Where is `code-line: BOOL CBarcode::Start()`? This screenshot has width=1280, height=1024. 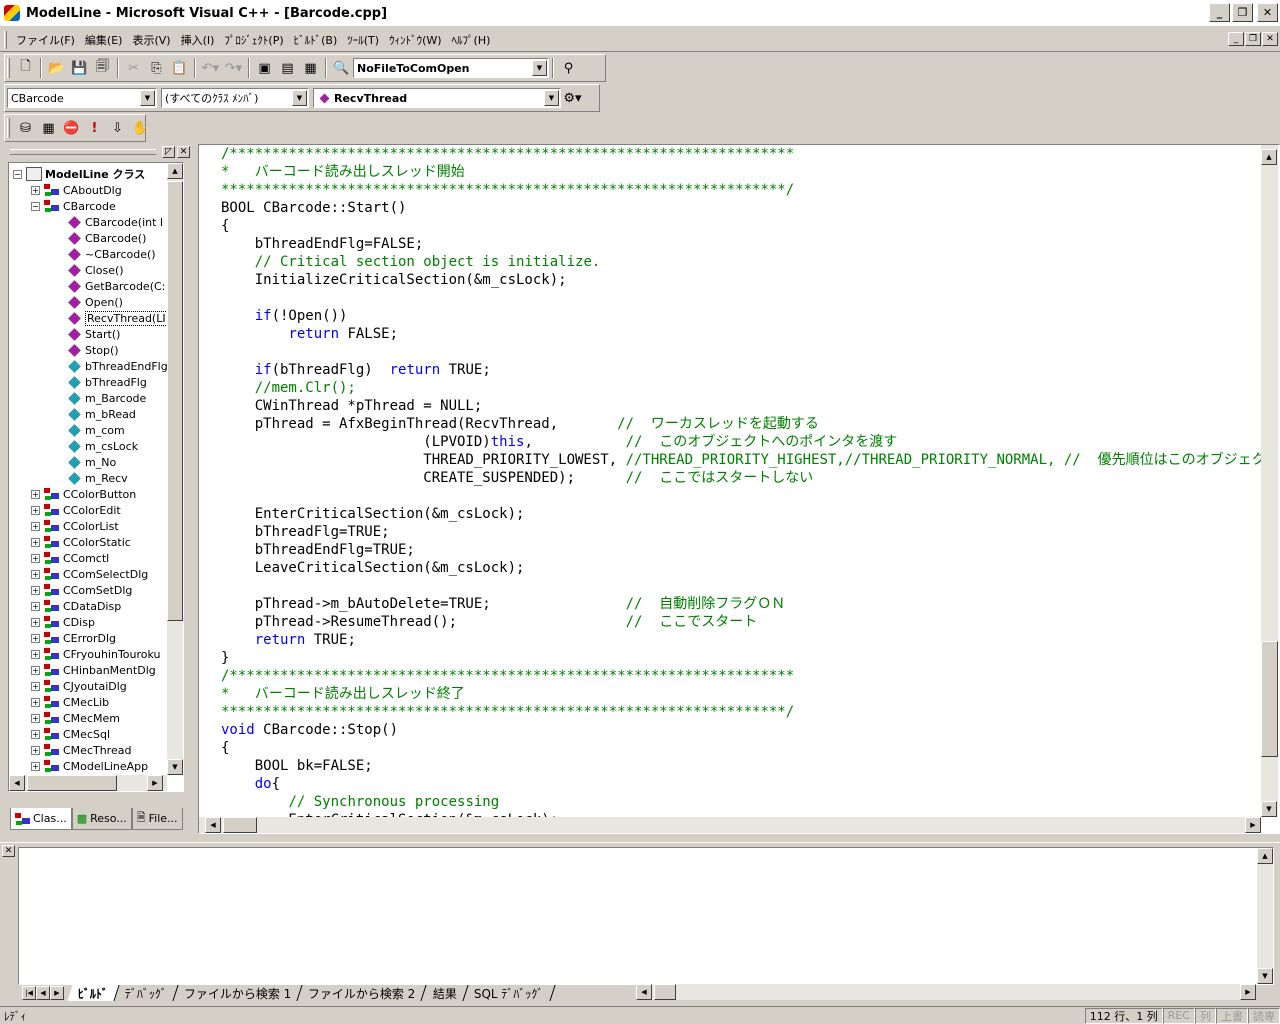
code-line: BOOL CBarcode::Start() is located at coordinates (741, 208).